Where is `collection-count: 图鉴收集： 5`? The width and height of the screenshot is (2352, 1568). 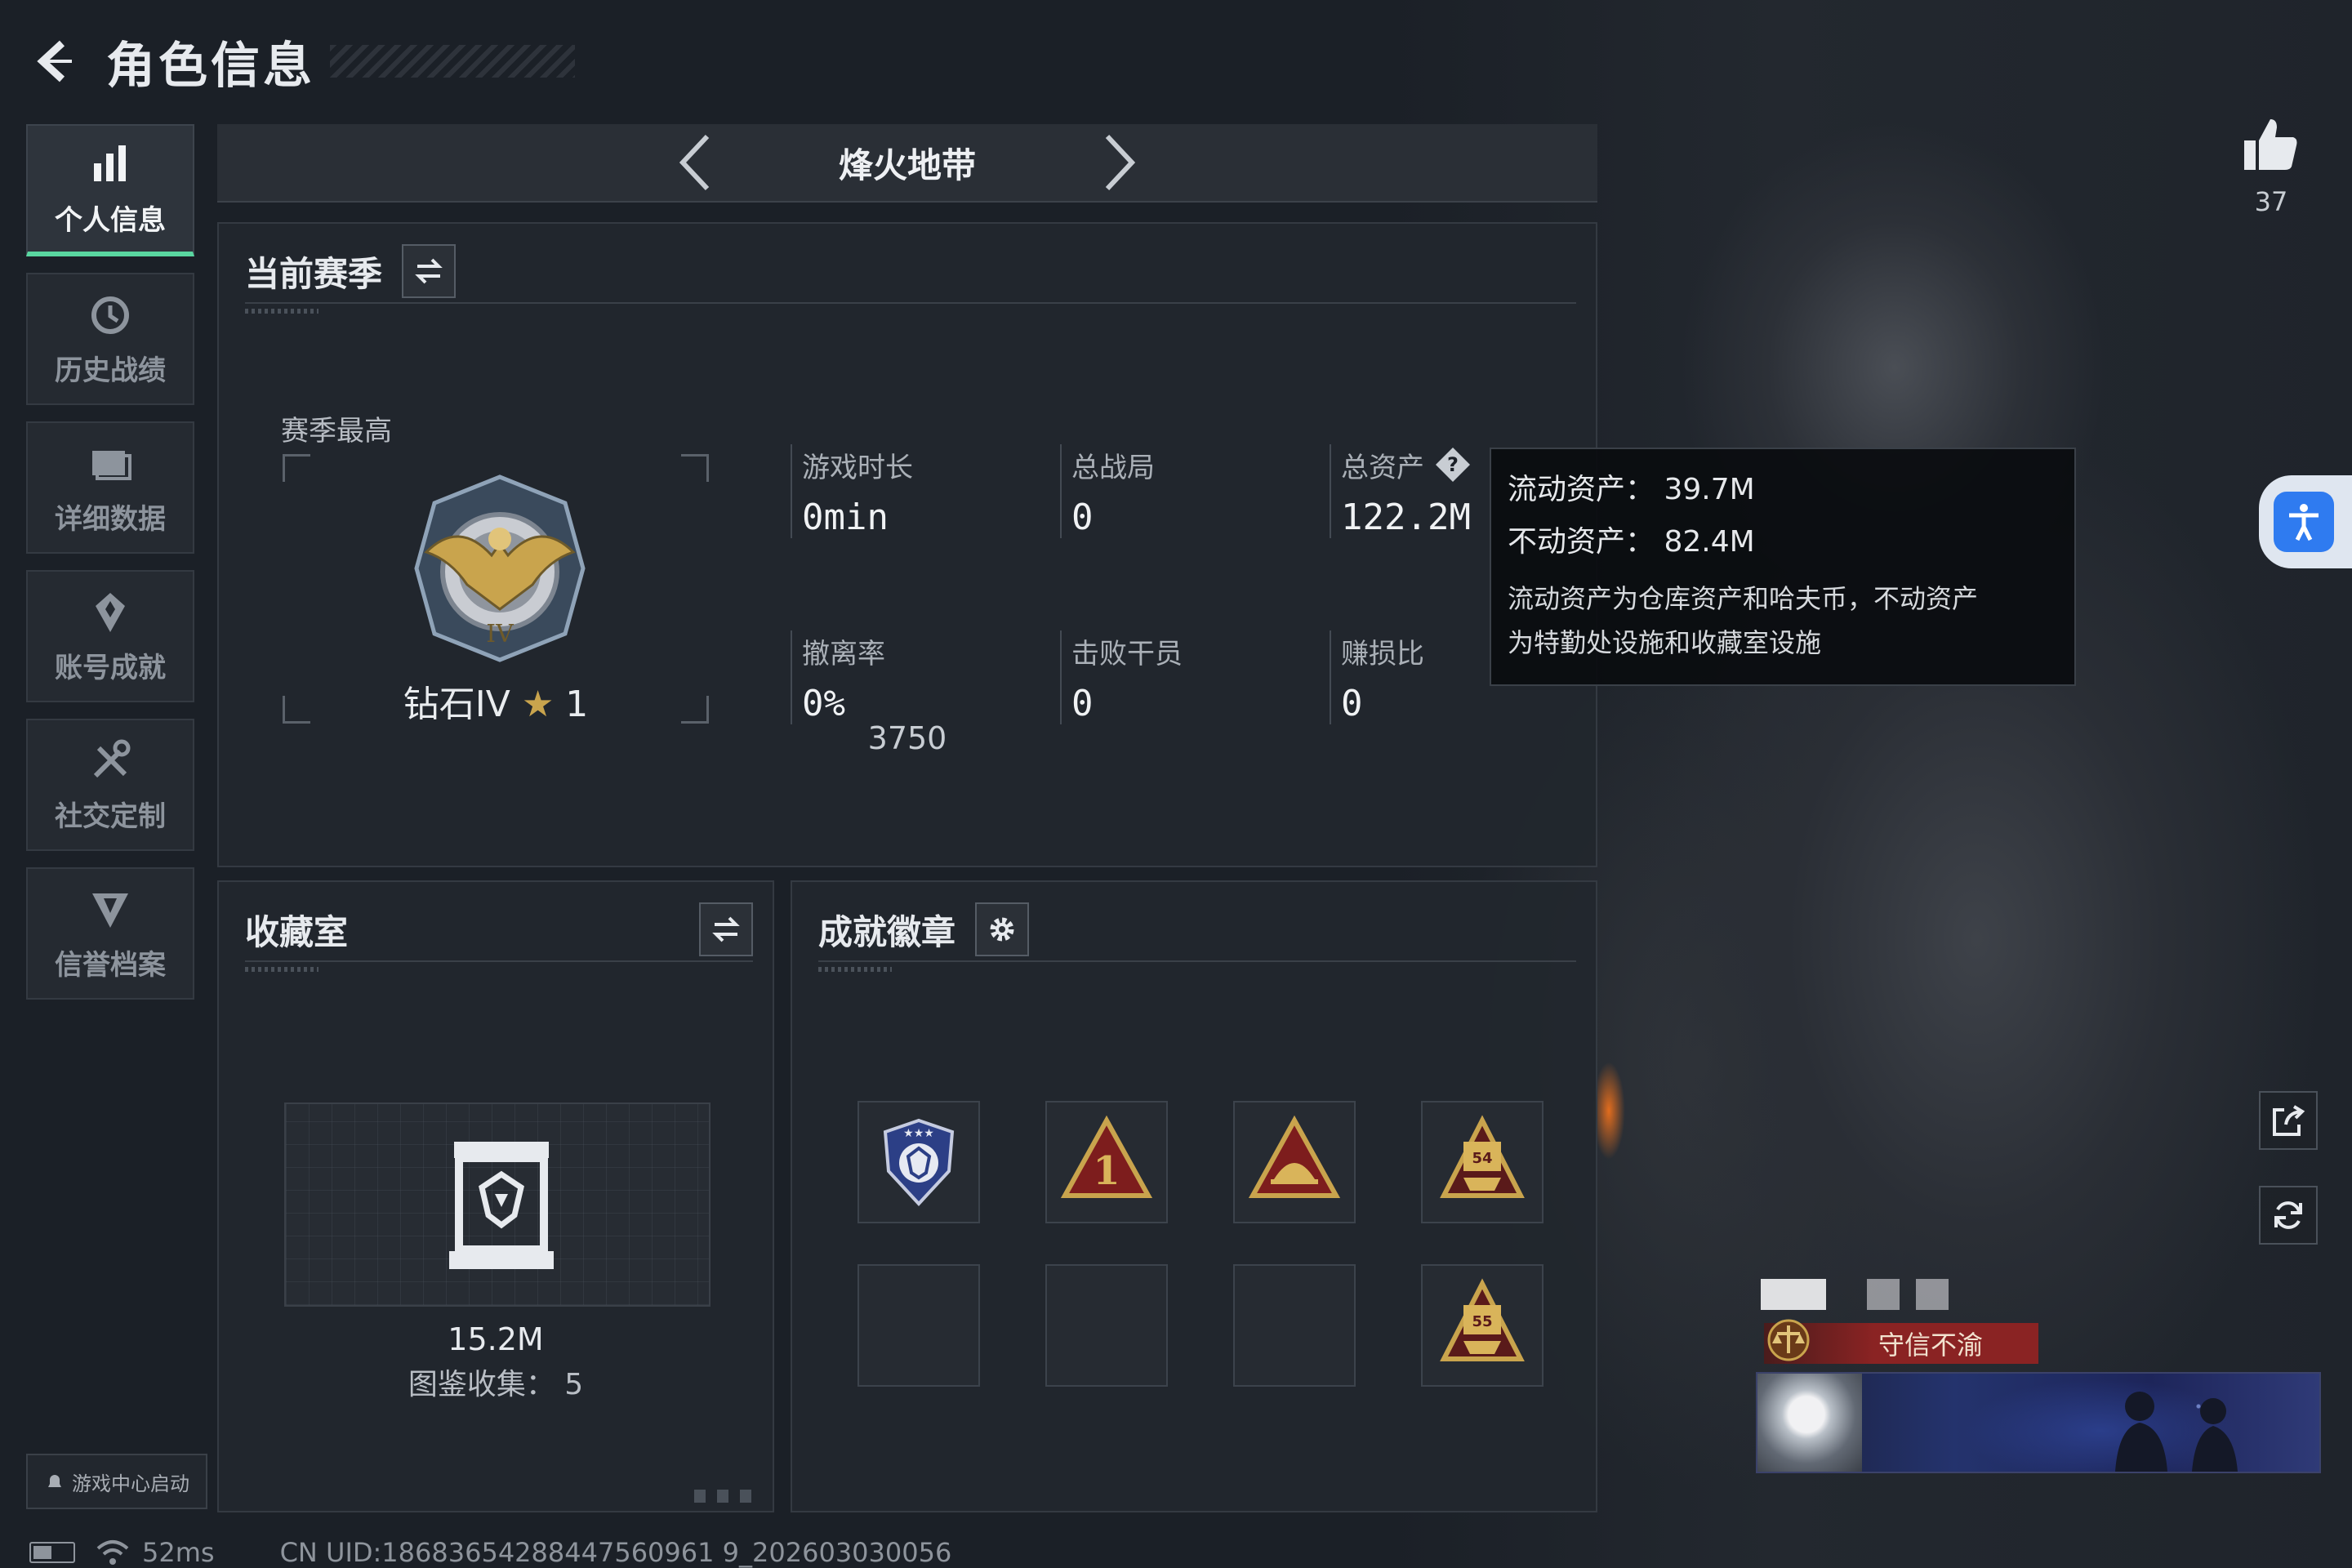 collection-count: 图鉴收集： 5 is located at coordinates (496, 1384).